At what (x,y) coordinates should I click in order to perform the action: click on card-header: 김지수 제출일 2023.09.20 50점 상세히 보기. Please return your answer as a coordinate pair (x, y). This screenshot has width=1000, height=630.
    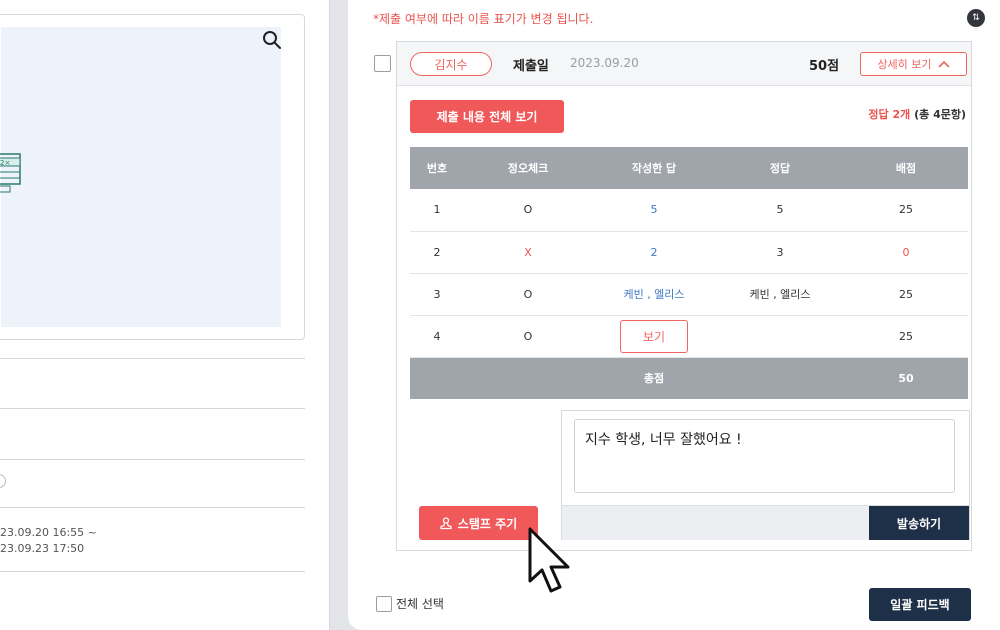
    Looking at the image, I should click on (684, 64).